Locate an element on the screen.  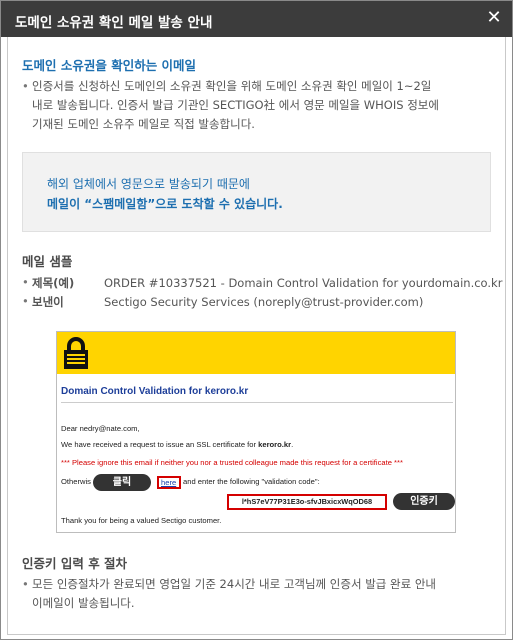
notice-line-2: 메일이 “스팸메일함”으로 도착할 수 있습니다. is located at coordinates (165, 204).